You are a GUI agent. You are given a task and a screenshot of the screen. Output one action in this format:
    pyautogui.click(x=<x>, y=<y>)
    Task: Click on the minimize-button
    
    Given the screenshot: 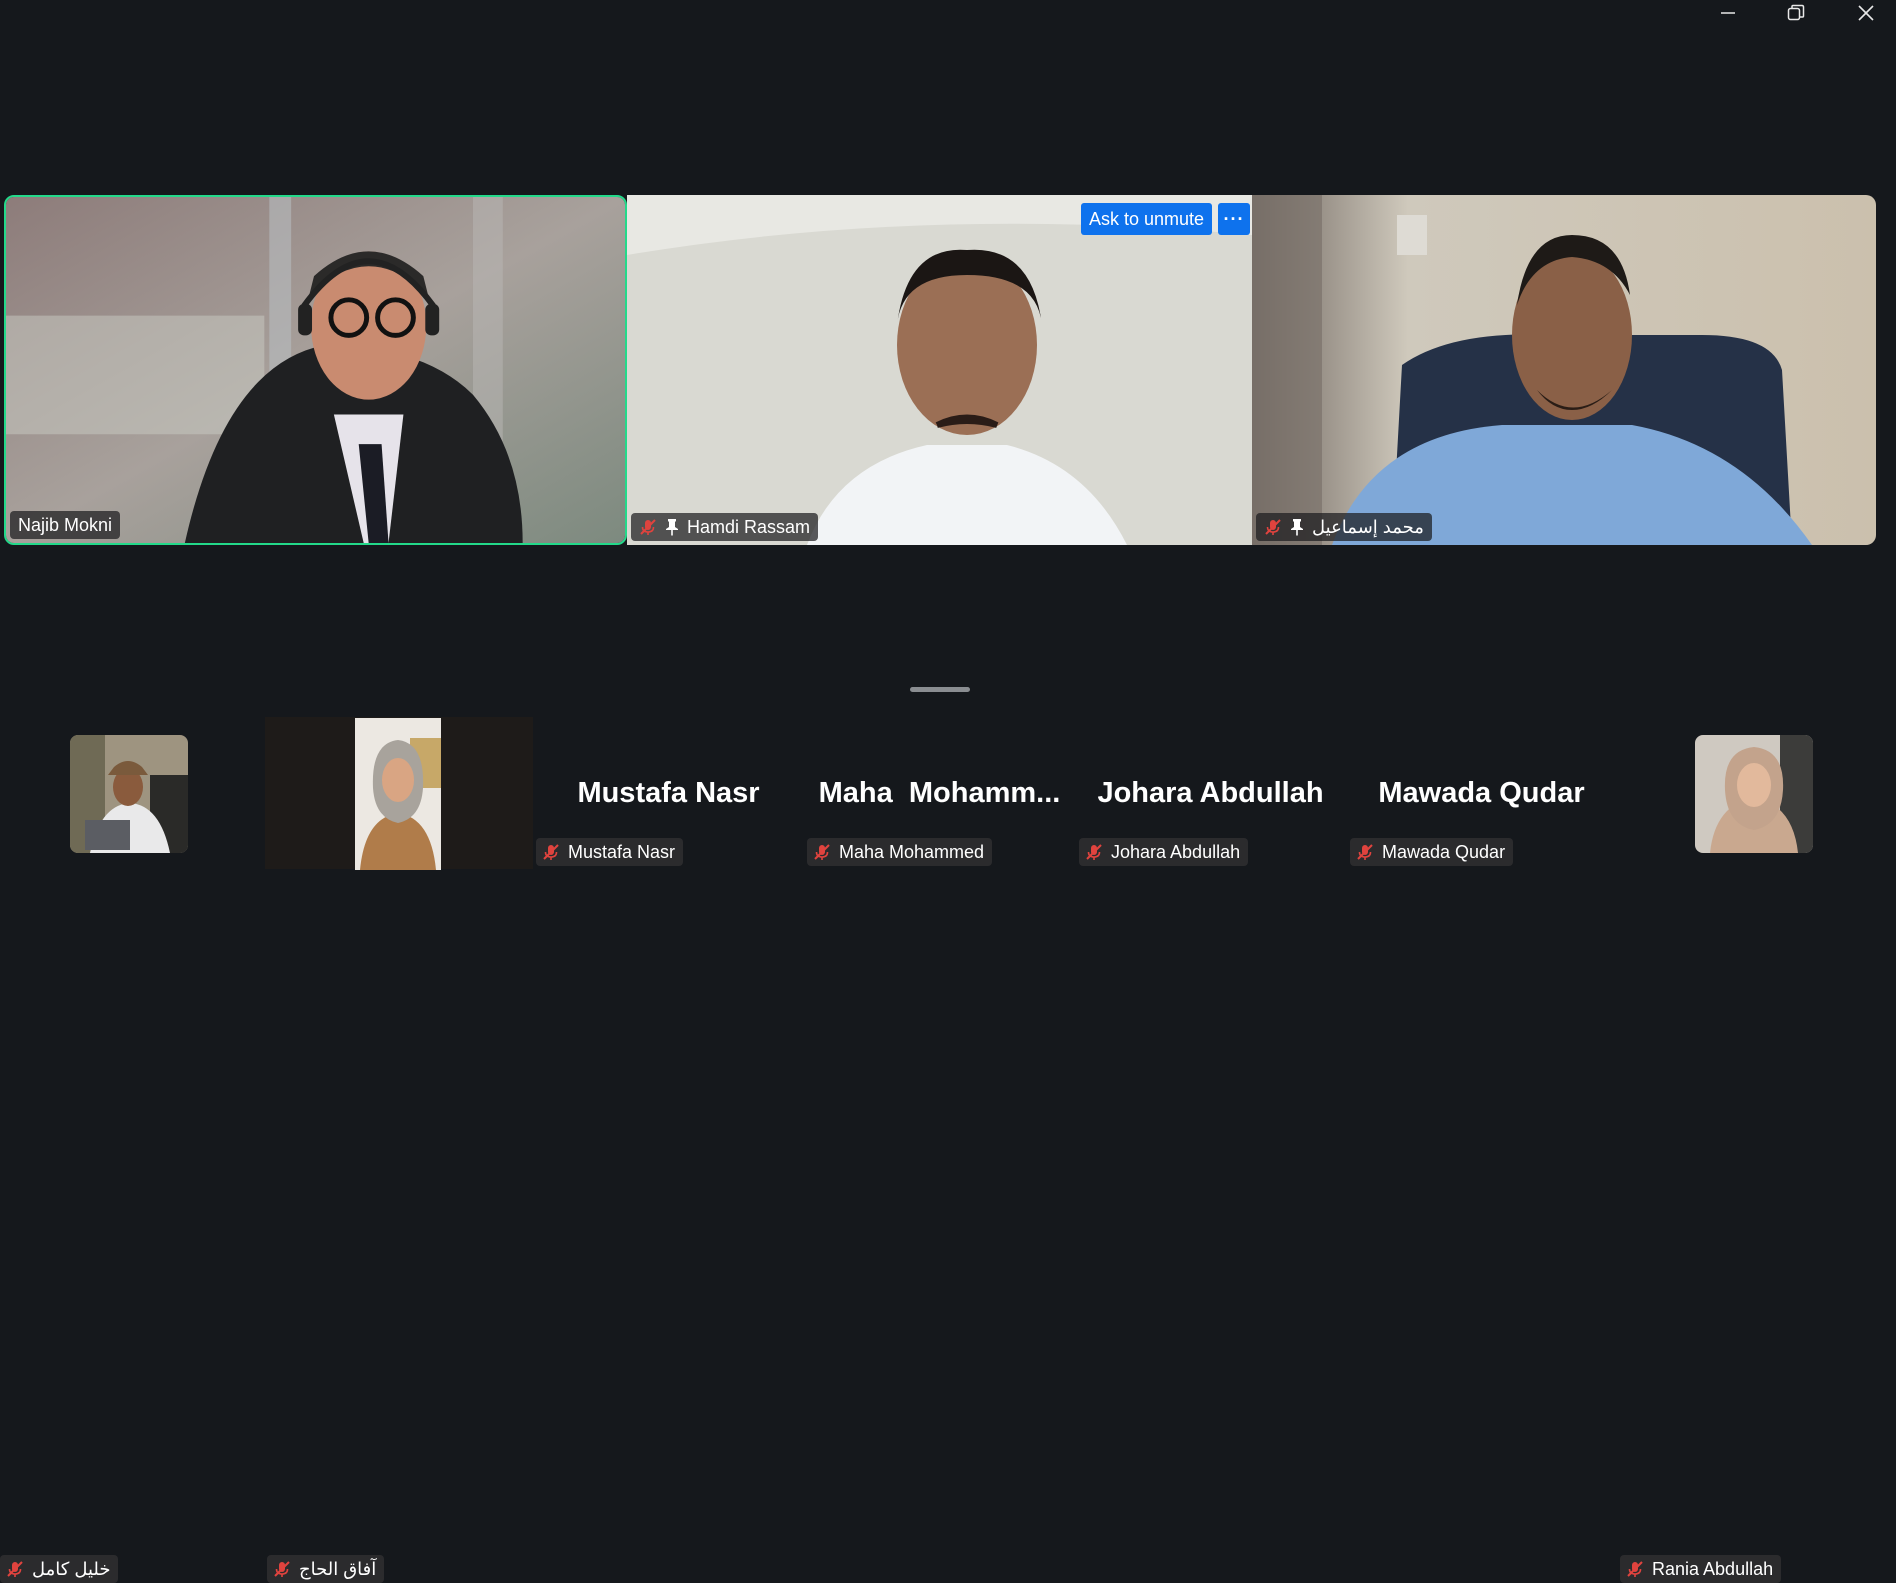 What is the action you would take?
    pyautogui.click(x=1728, y=13)
    